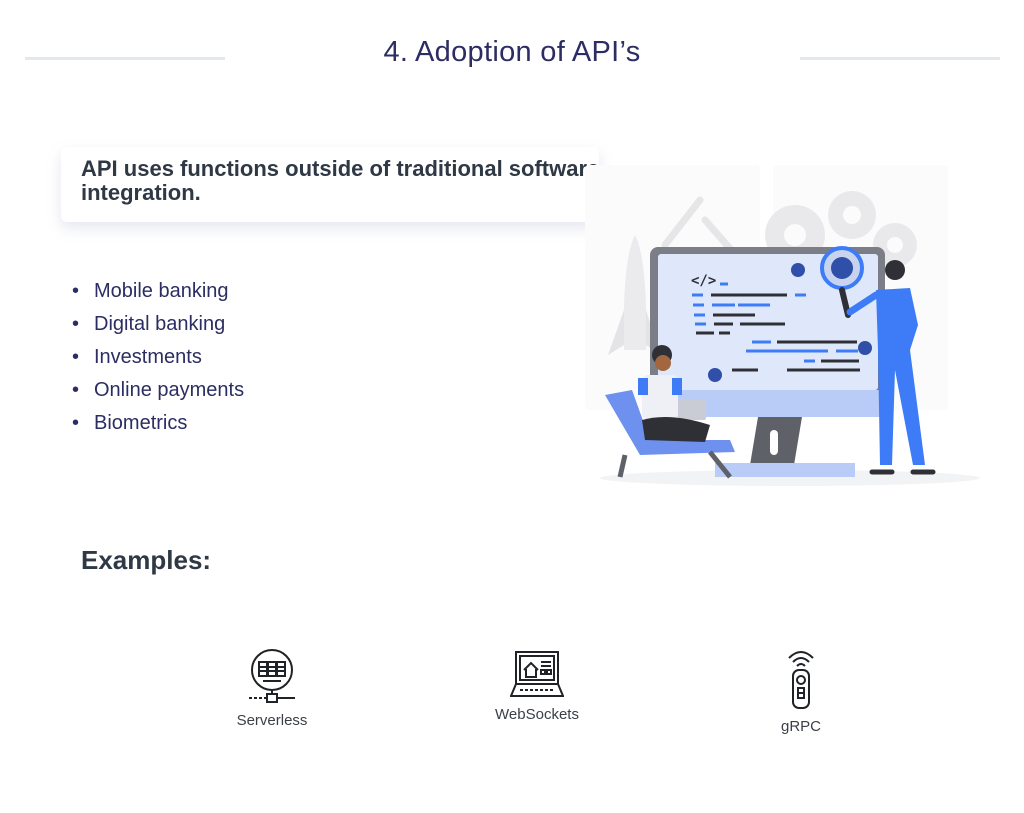 The image size is (1024, 813). I want to click on list-item: • Mobile banking, so click(158, 294).